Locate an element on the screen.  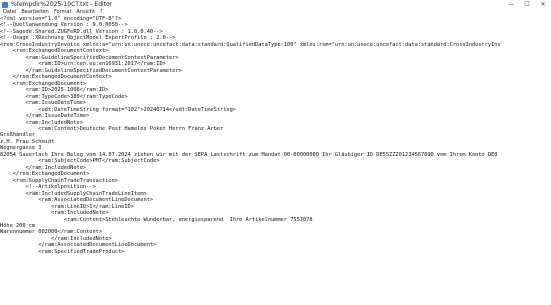
title-bar: %tempdir%2025-10CT.txt - Editor — ☐ ✕ is located at coordinates (275, 4).